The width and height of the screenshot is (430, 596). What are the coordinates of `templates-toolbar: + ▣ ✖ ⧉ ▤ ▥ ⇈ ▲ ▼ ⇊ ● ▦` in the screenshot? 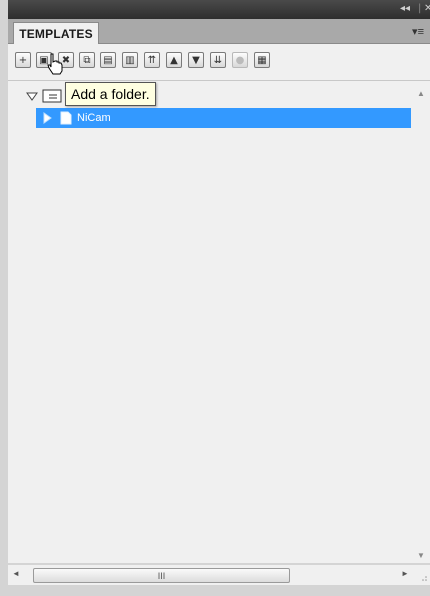 It's located at (219, 62).